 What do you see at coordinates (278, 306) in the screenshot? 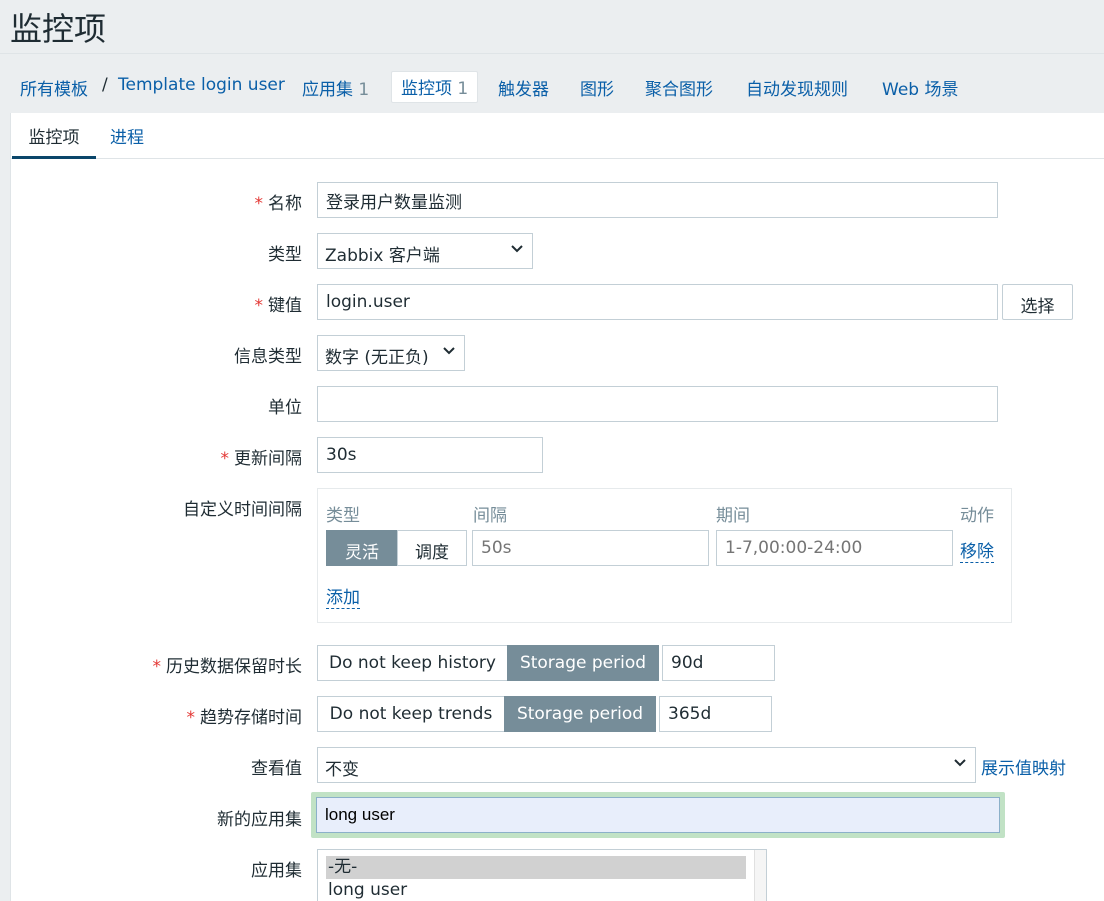
I see `key-label: * 键值` at bounding box center [278, 306].